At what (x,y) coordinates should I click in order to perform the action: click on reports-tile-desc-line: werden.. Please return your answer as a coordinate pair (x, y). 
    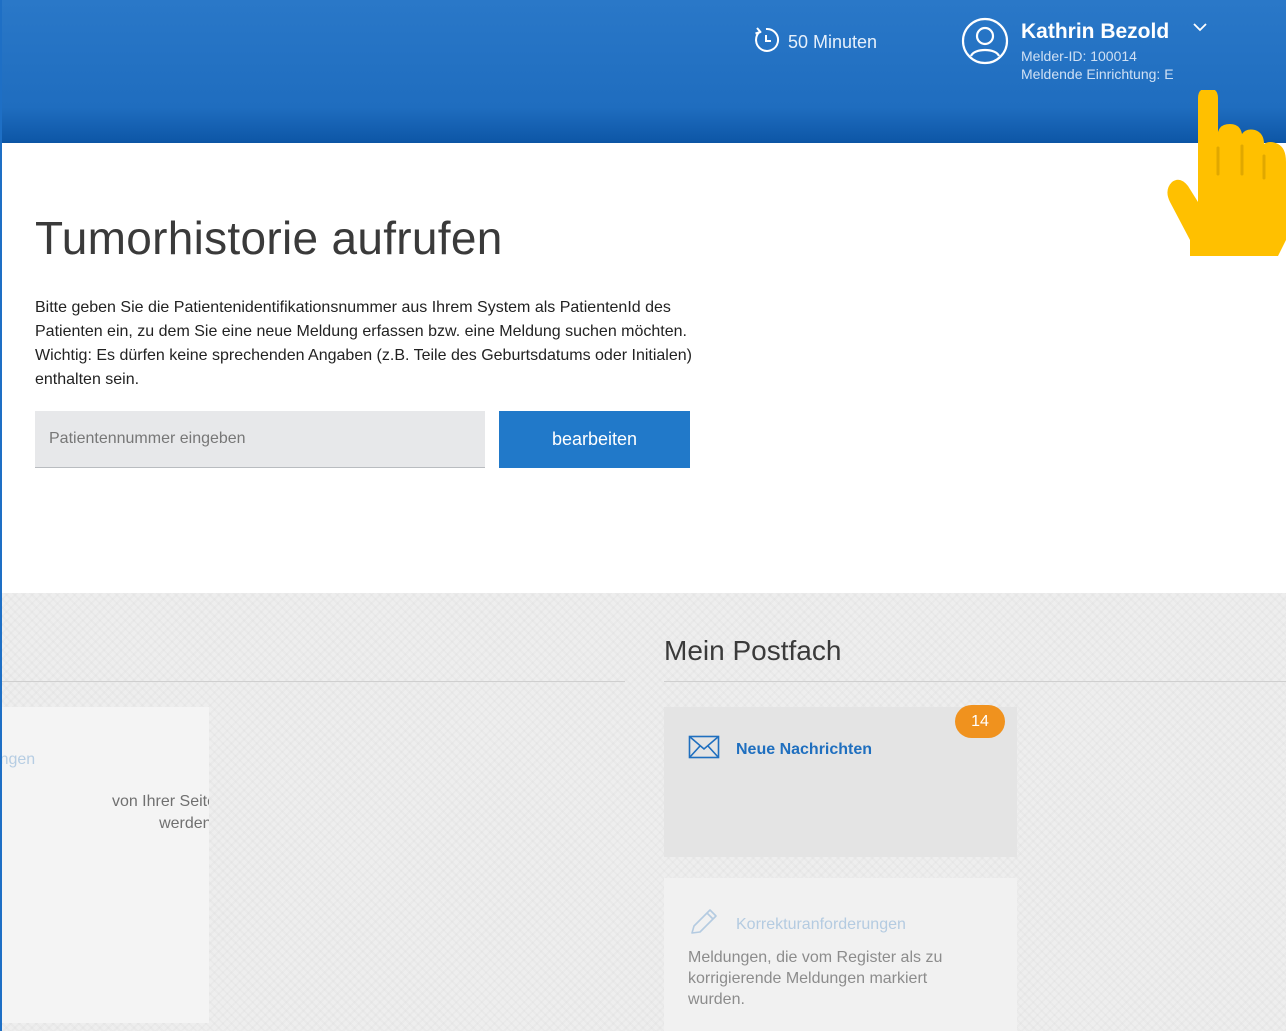
    Looking at the image, I should click on (184, 823).